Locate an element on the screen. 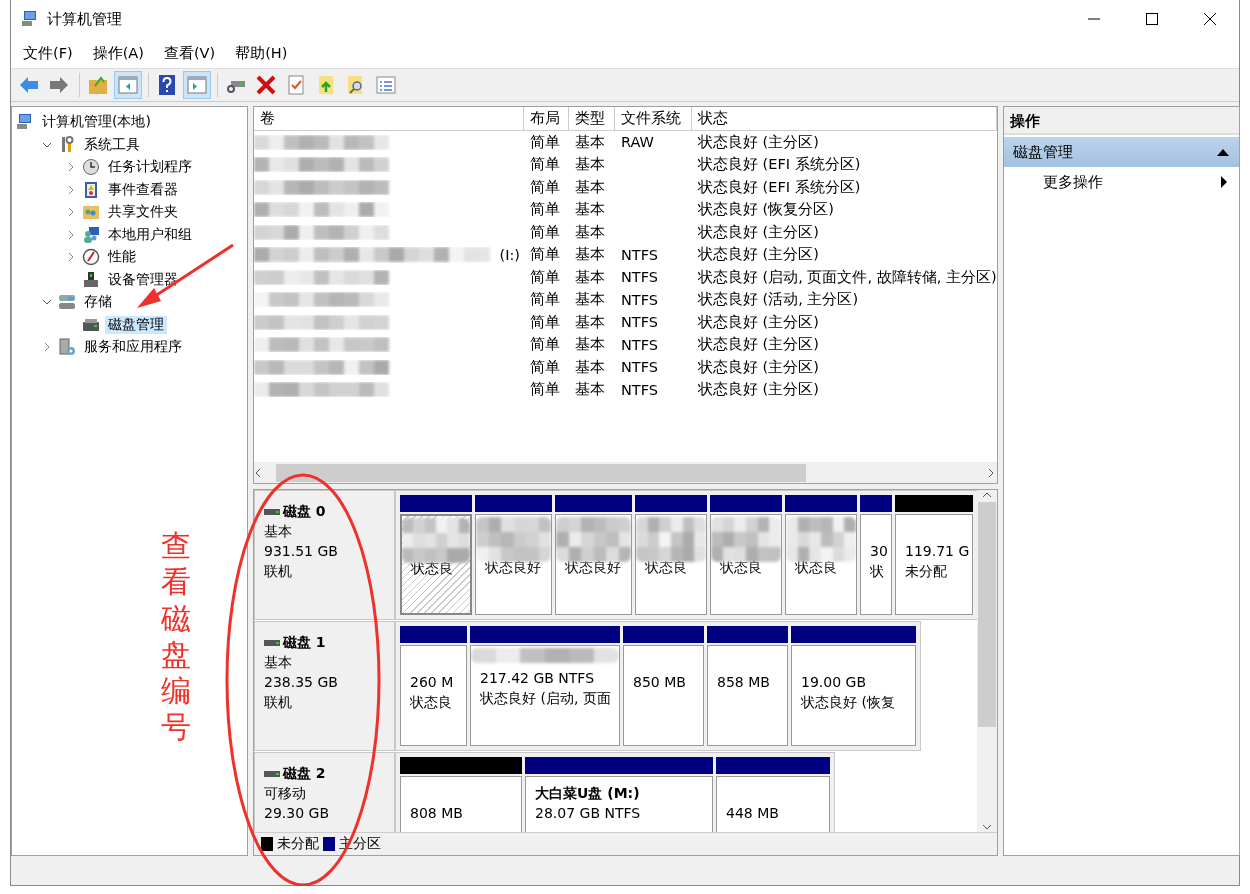 The width and height of the screenshot is (1250, 894). partition: 808 MB is located at coordinates (461, 804).